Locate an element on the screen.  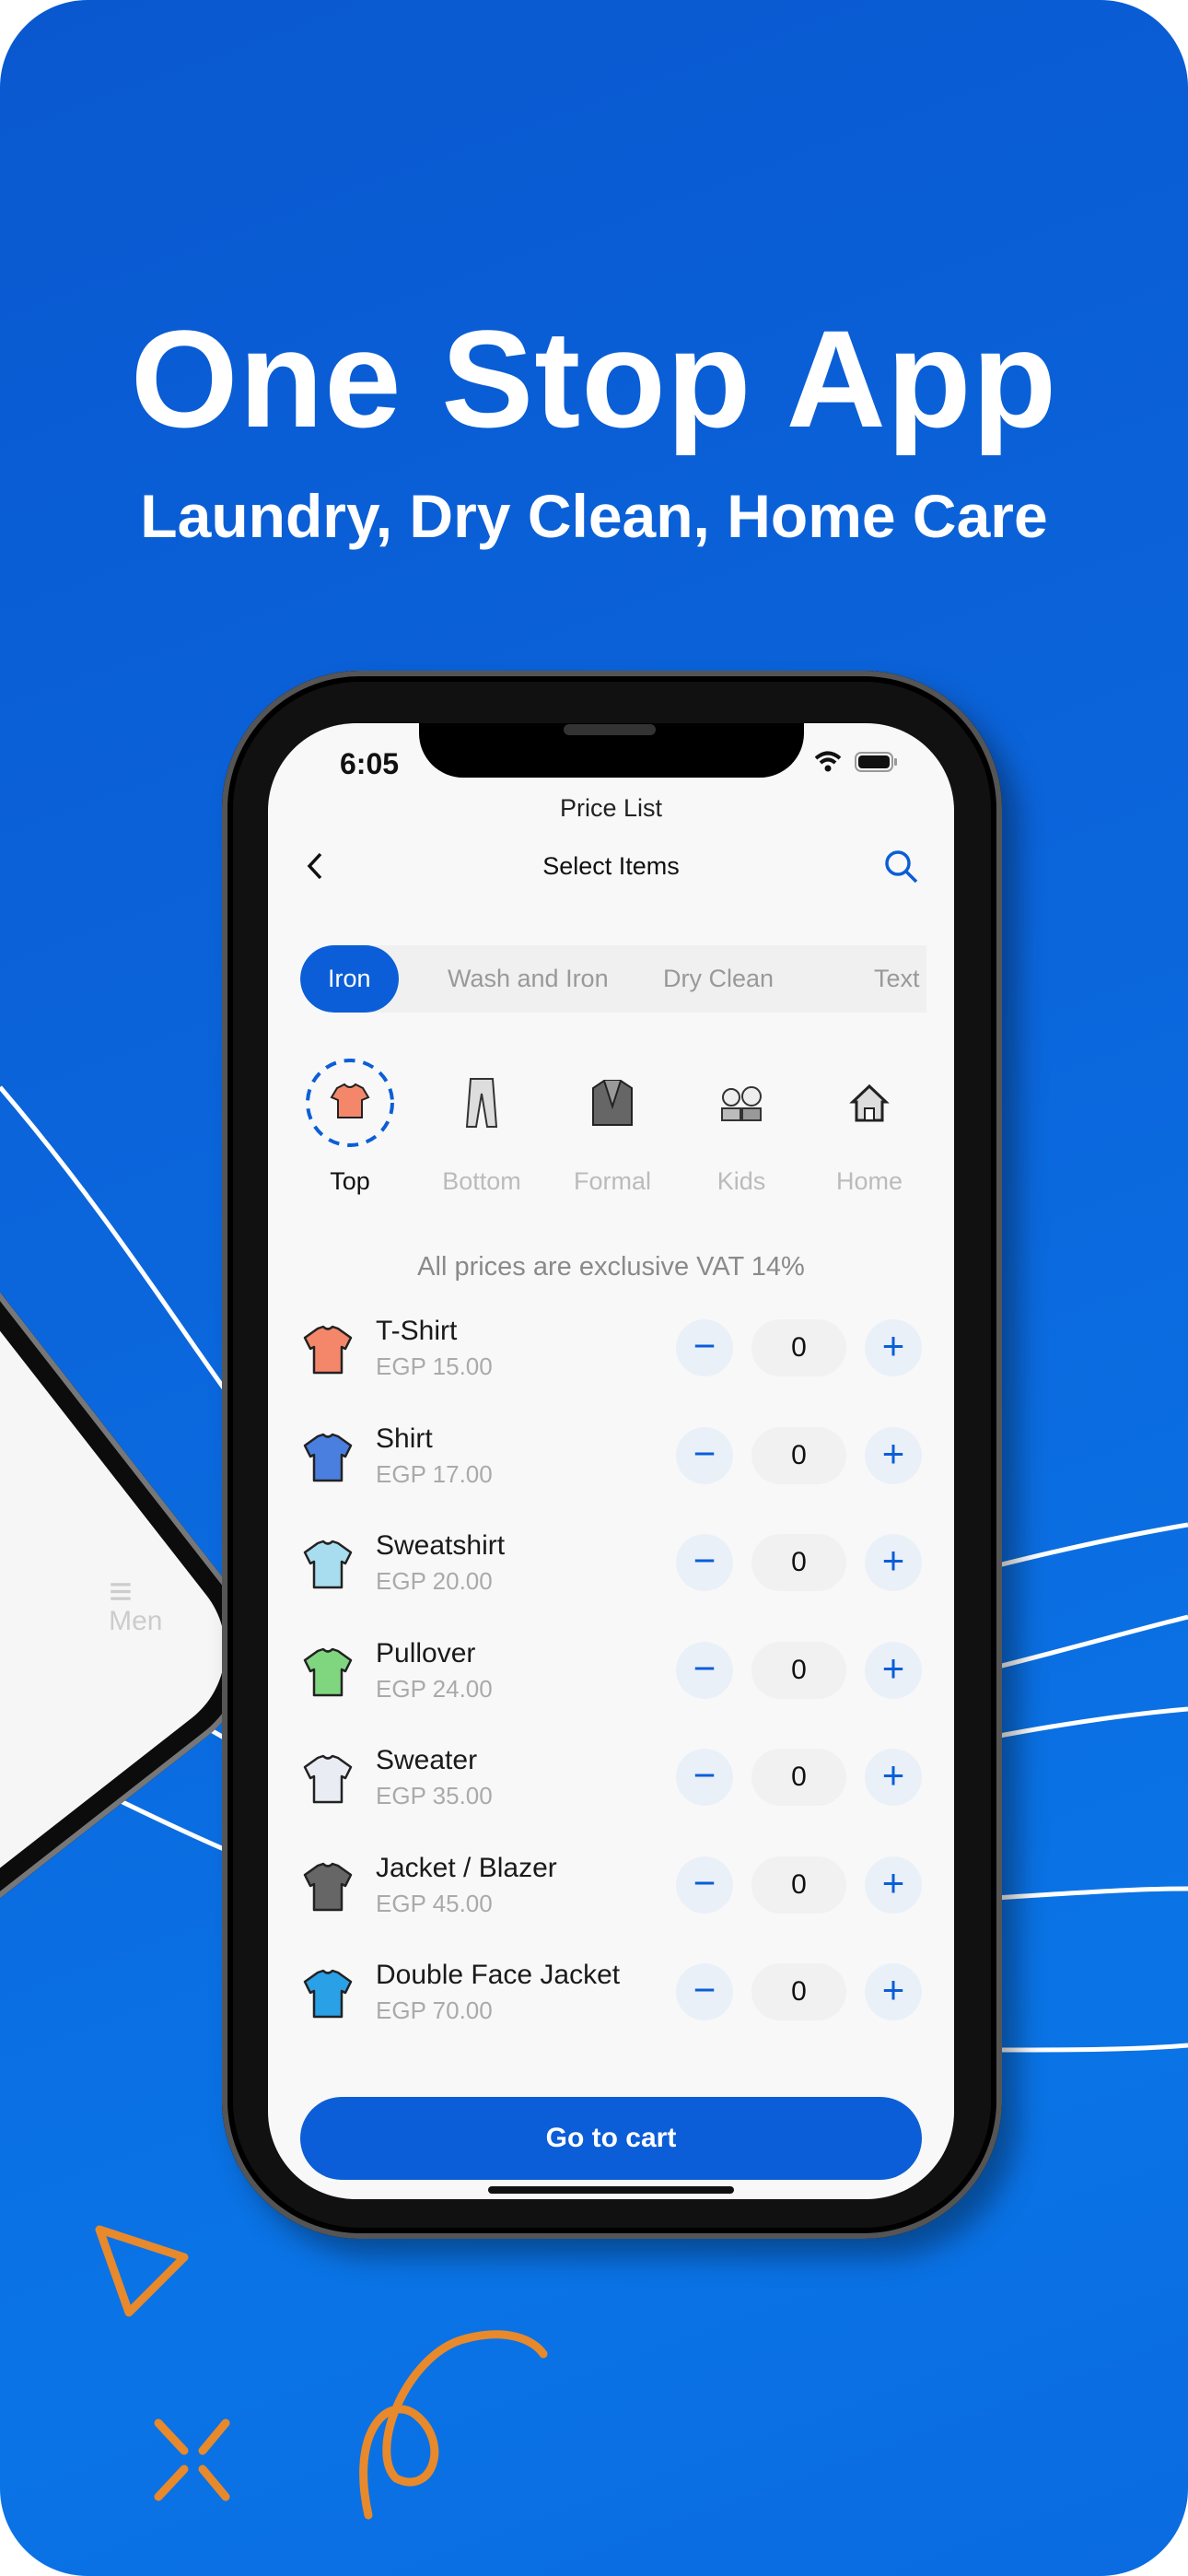
item-row: Shirt EGP 17.00 − 0 + is located at coordinates (611, 1476).